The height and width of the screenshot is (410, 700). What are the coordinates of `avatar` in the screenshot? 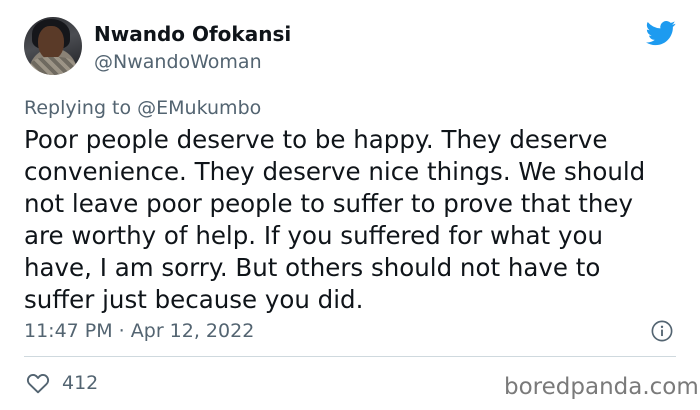 It's located at (53, 46).